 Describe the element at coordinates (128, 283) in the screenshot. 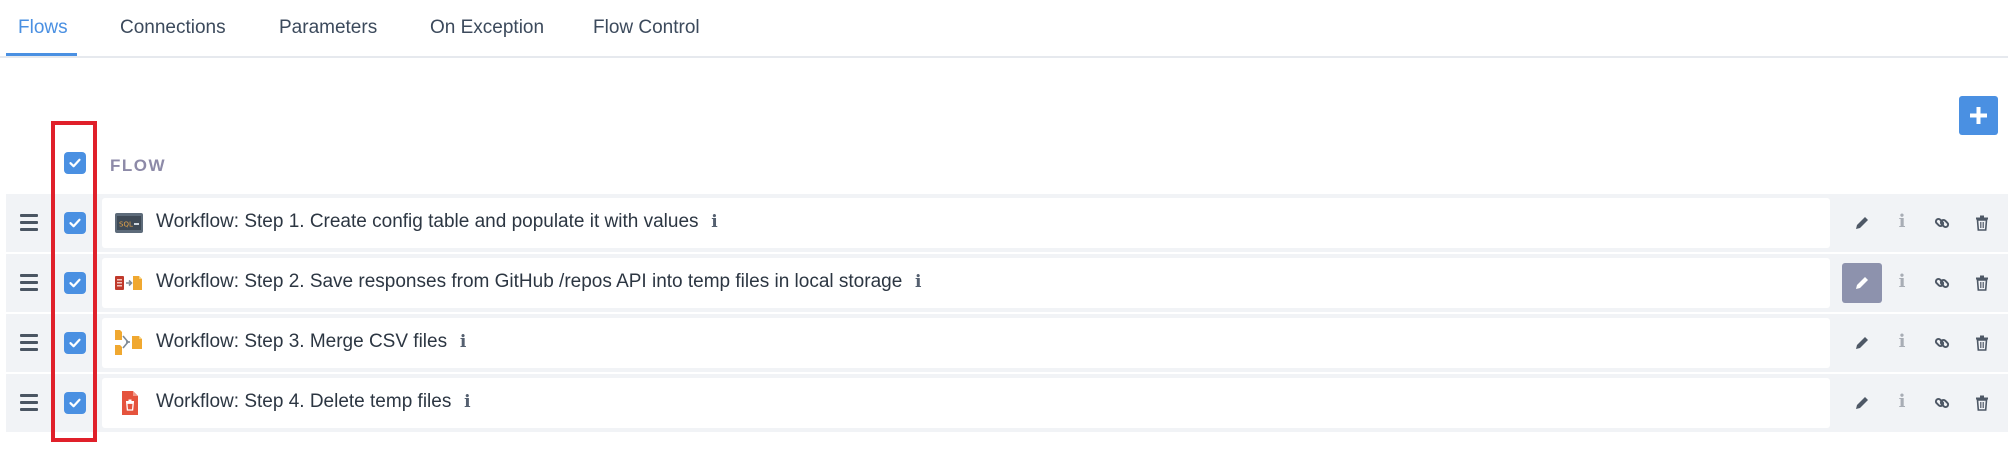

I see `api-to-file-icon` at that location.